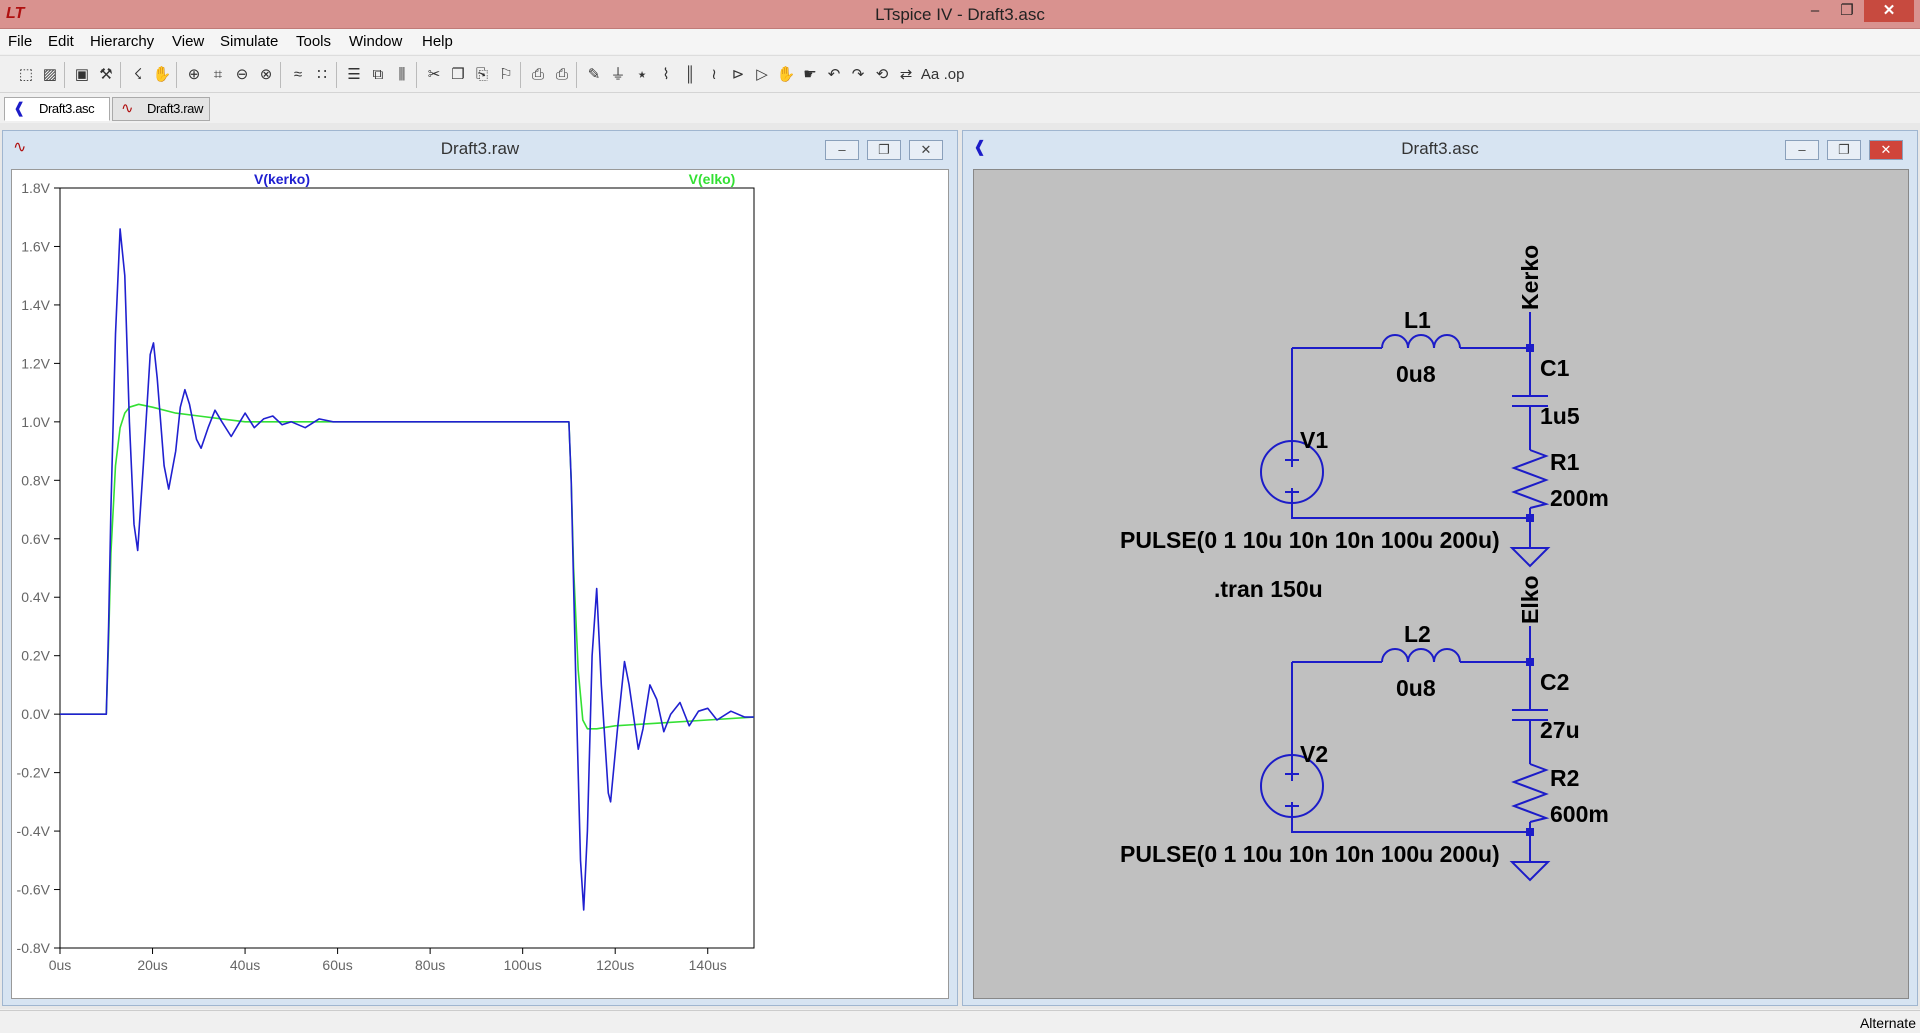  I want to click on ground-icon: ⏚, so click(618, 75).